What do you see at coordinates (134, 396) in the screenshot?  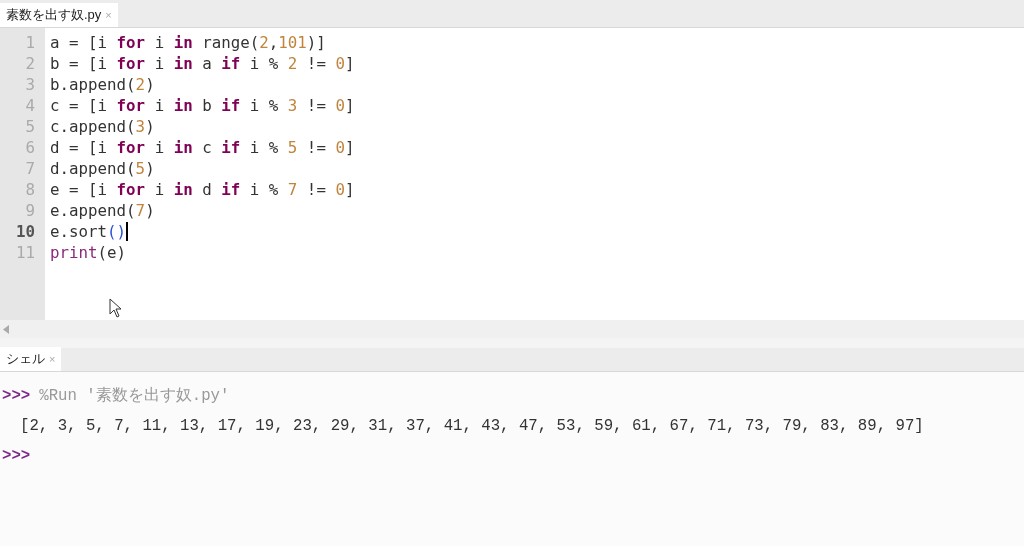 I see `shell-command: %Run '素数を出す奴.py'` at bounding box center [134, 396].